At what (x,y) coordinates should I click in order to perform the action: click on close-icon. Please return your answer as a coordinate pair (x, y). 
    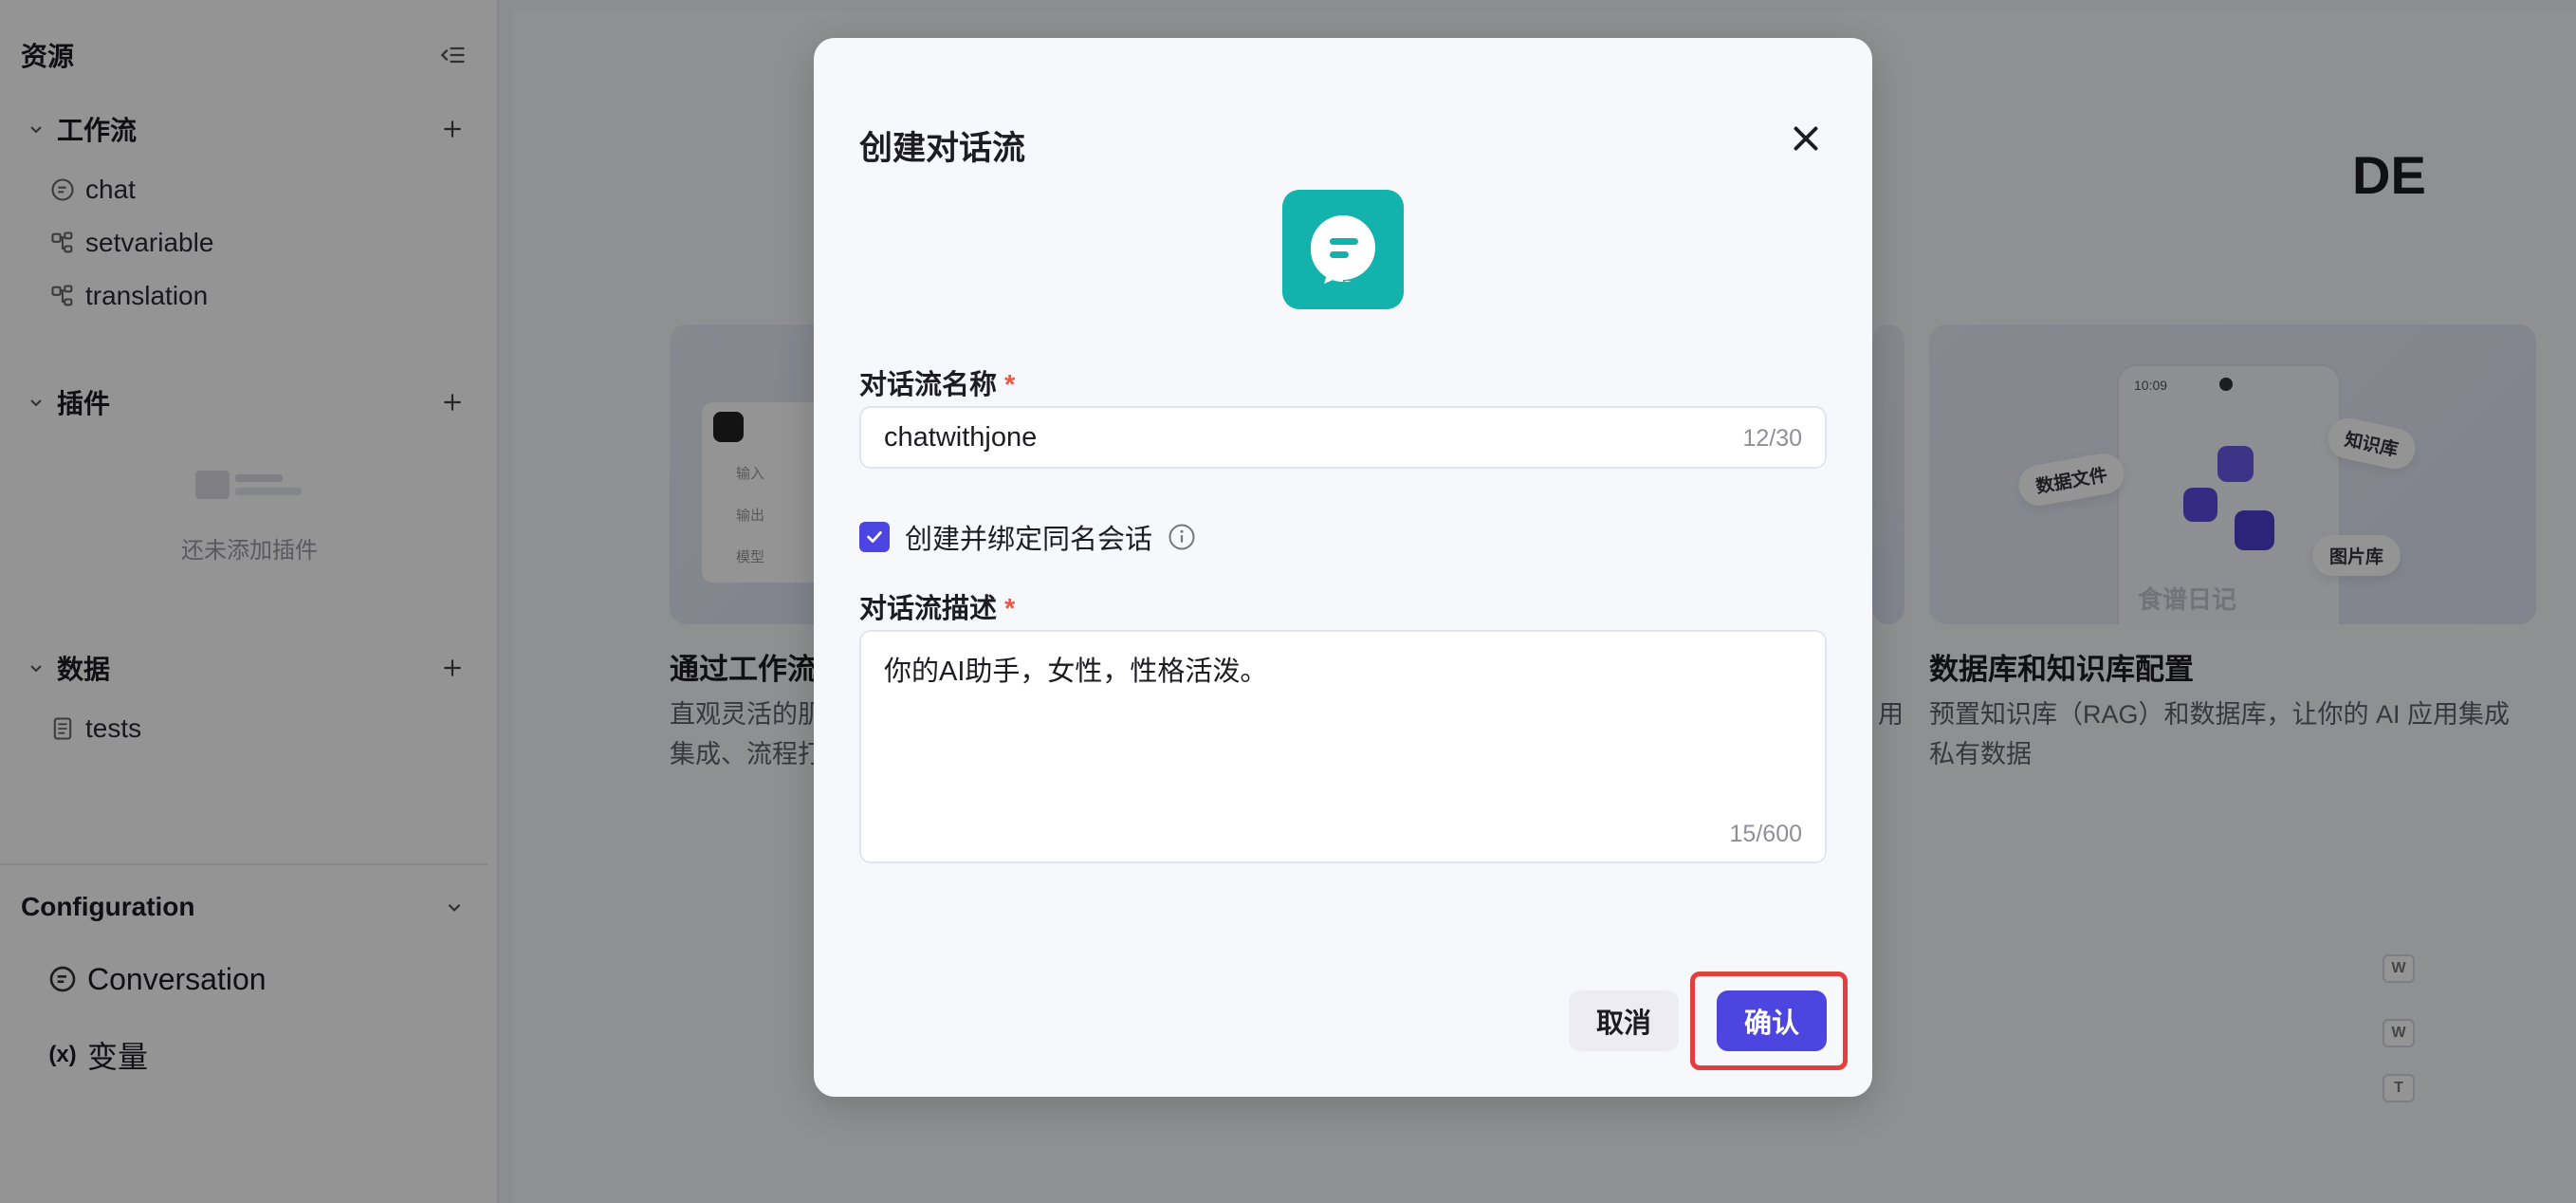
    Looking at the image, I should click on (1806, 138).